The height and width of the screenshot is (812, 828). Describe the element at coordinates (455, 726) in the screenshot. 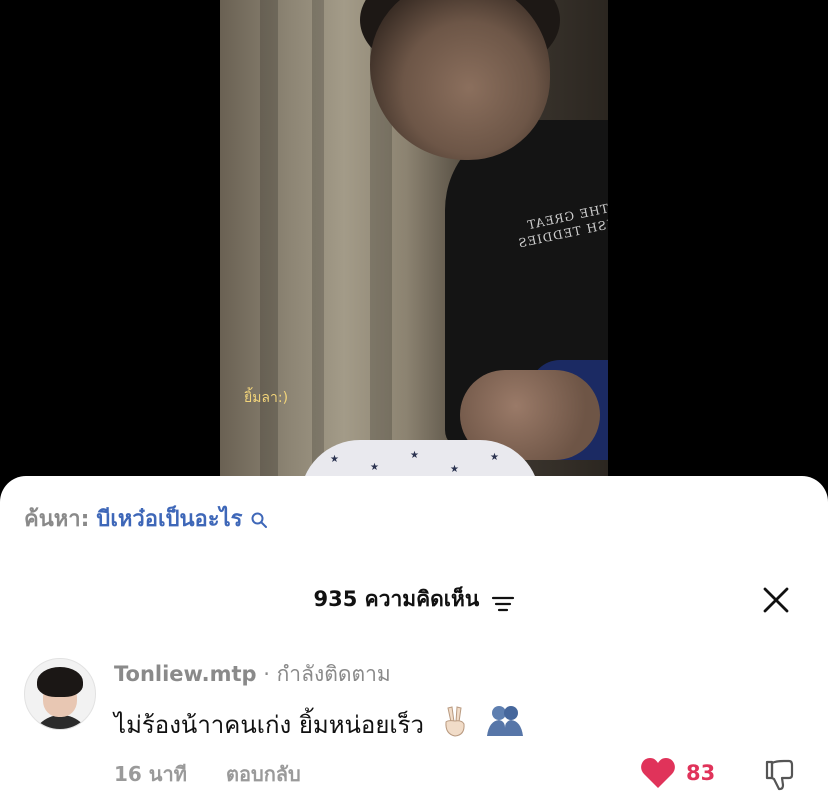

I see `victory-hand-emoji` at that location.